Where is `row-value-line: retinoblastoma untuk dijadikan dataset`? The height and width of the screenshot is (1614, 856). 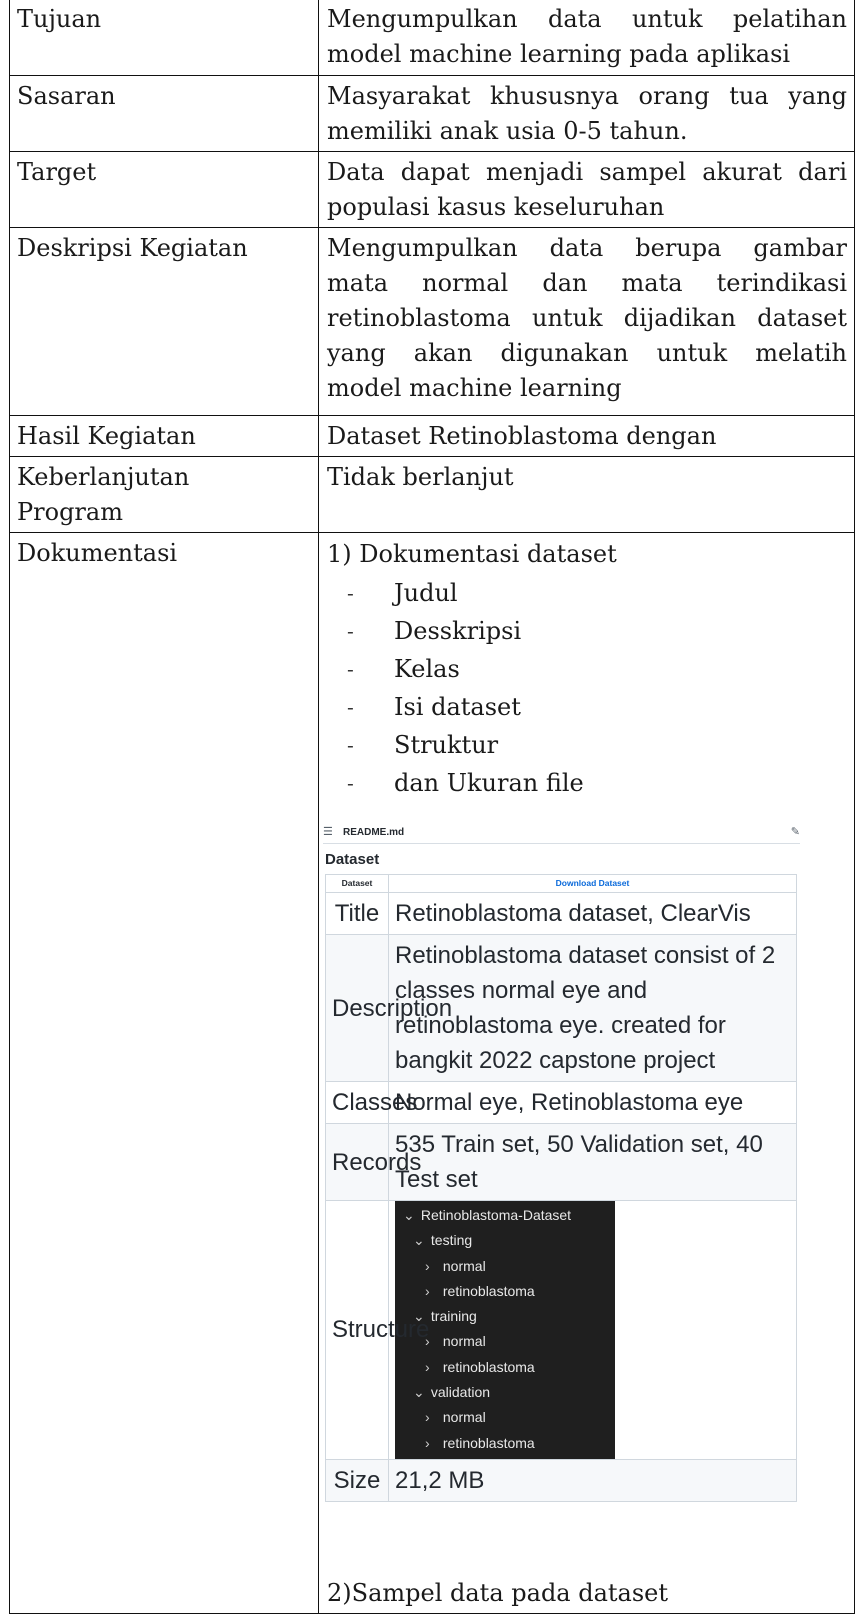 row-value-line: retinoblastoma untuk dijadikan dataset is located at coordinates (587, 318).